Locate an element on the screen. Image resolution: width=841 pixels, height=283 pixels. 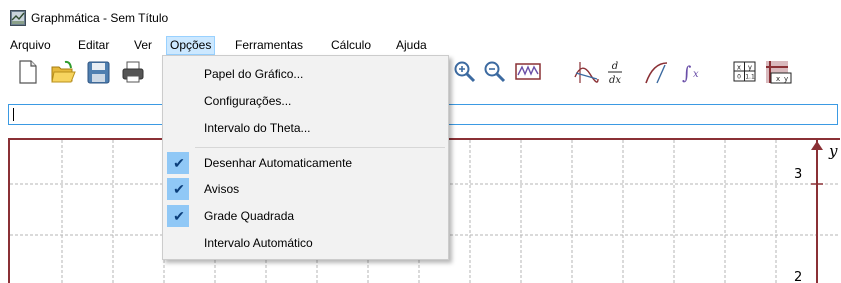
curve-icon is located at coordinates (656, 73).